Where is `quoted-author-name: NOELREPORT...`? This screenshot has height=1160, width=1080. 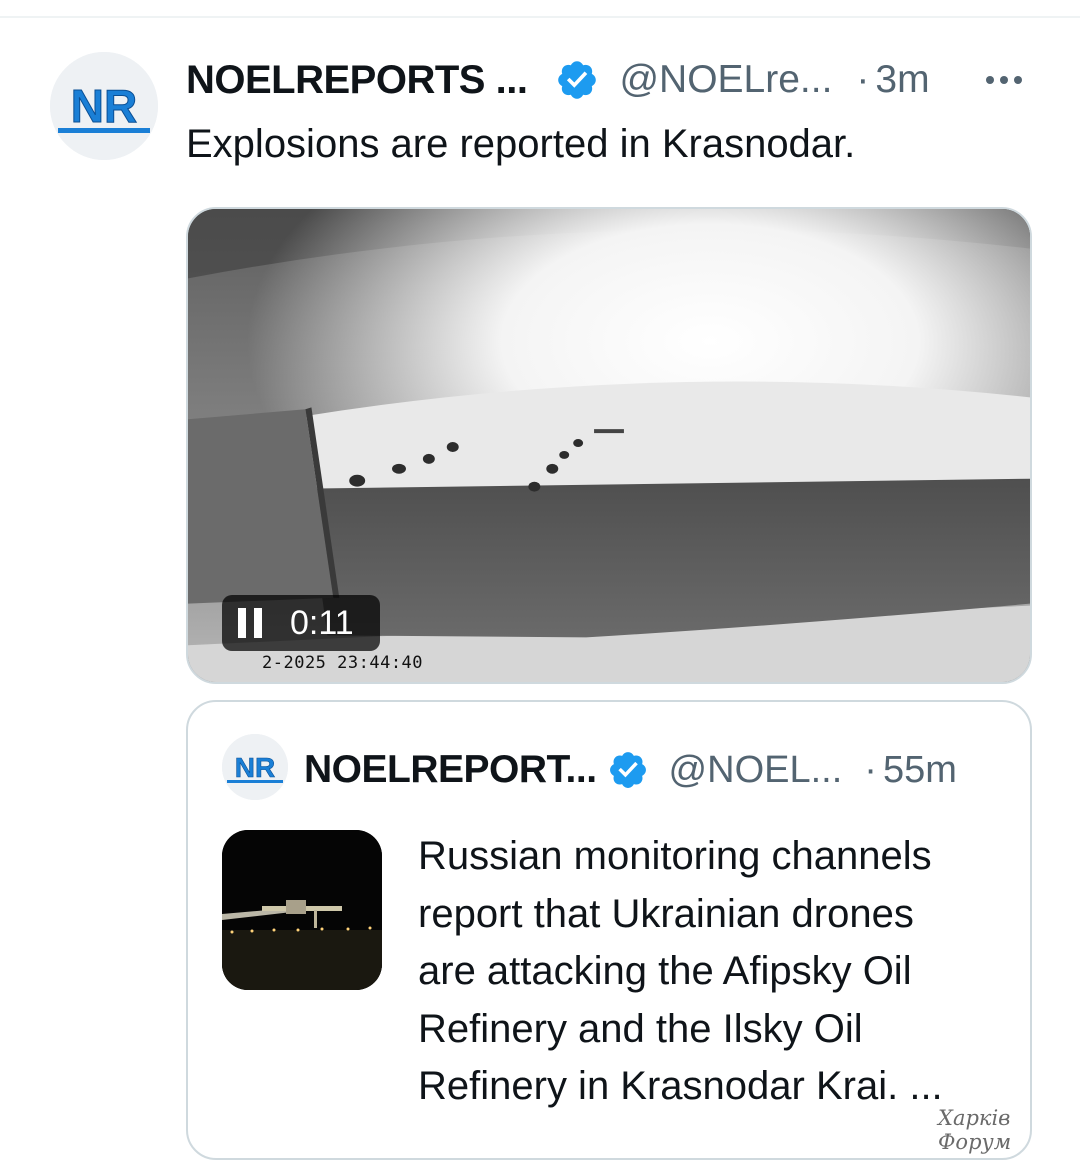
quoted-author-name: NOELREPORT... is located at coordinates (450, 770).